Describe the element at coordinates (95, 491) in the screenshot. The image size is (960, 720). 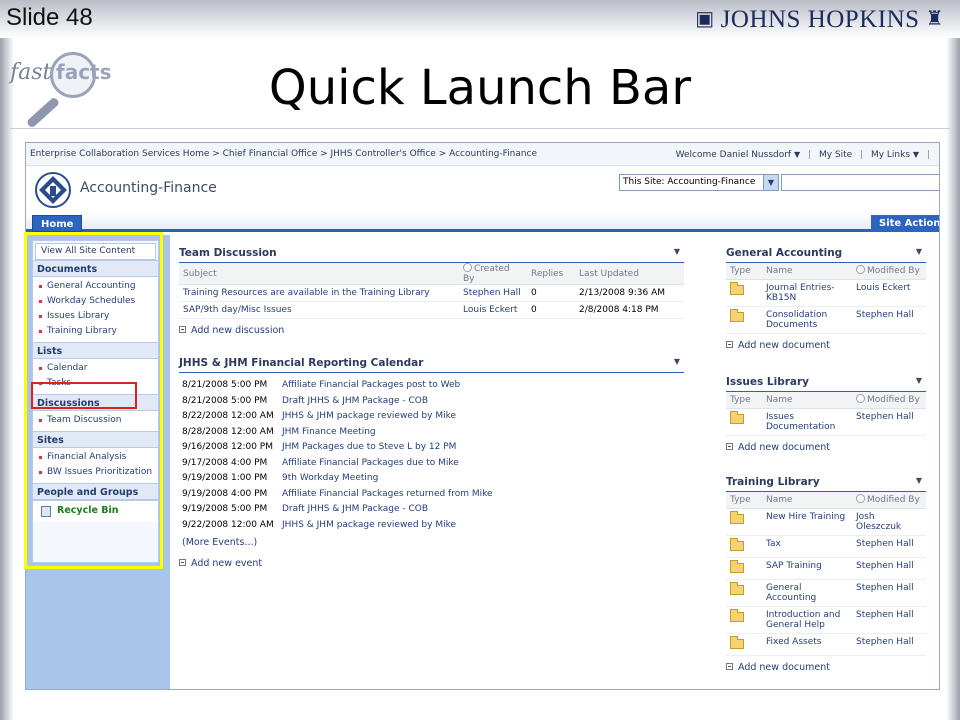
I see `ql-heading-people-and-groups: People and Groups` at that location.